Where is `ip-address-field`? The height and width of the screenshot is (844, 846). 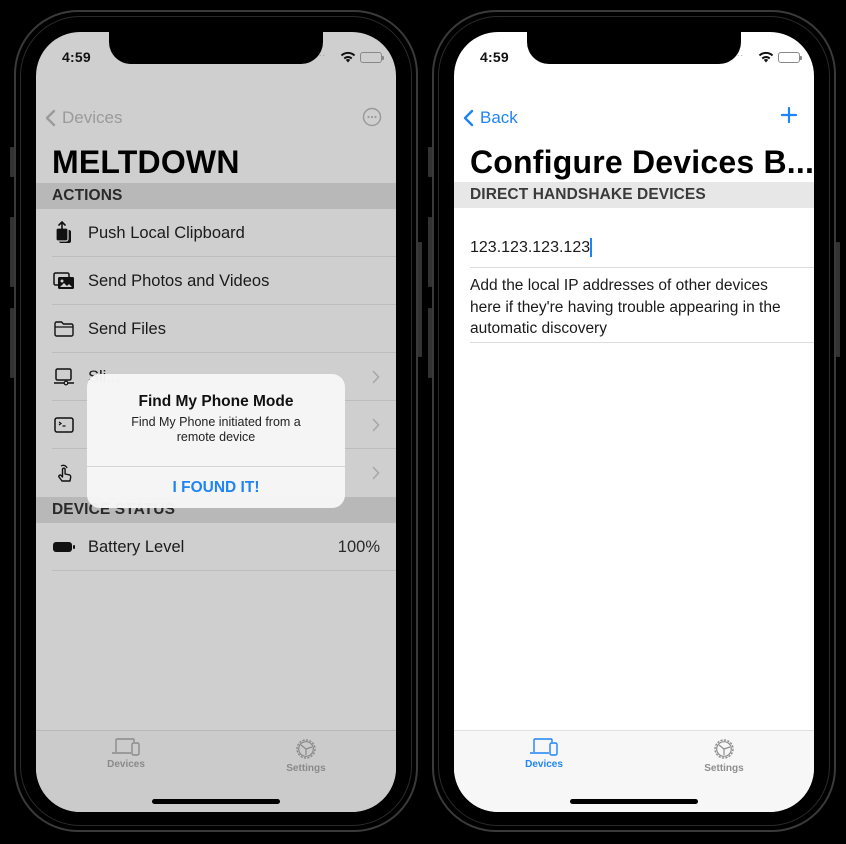 ip-address-field is located at coordinates (642, 248).